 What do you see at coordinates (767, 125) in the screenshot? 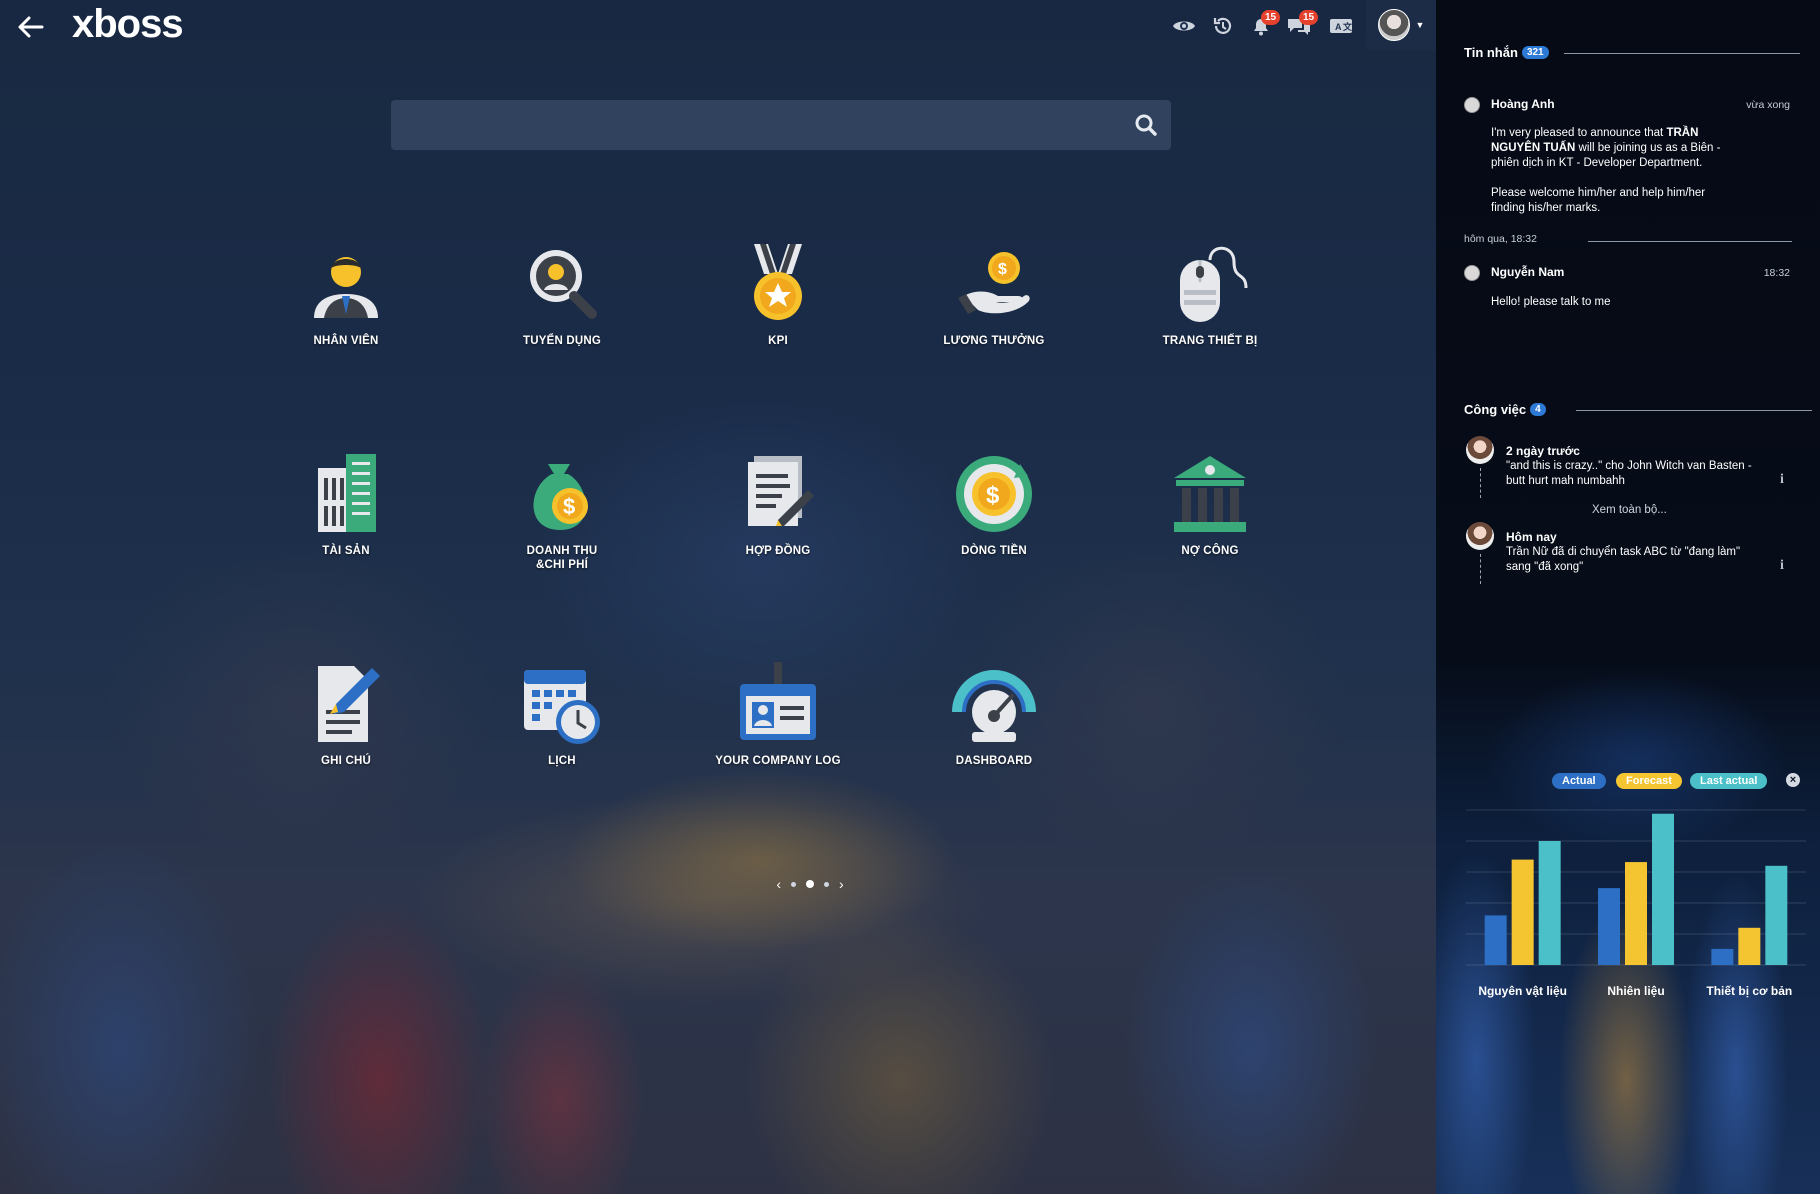
I see `search-input` at bounding box center [767, 125].